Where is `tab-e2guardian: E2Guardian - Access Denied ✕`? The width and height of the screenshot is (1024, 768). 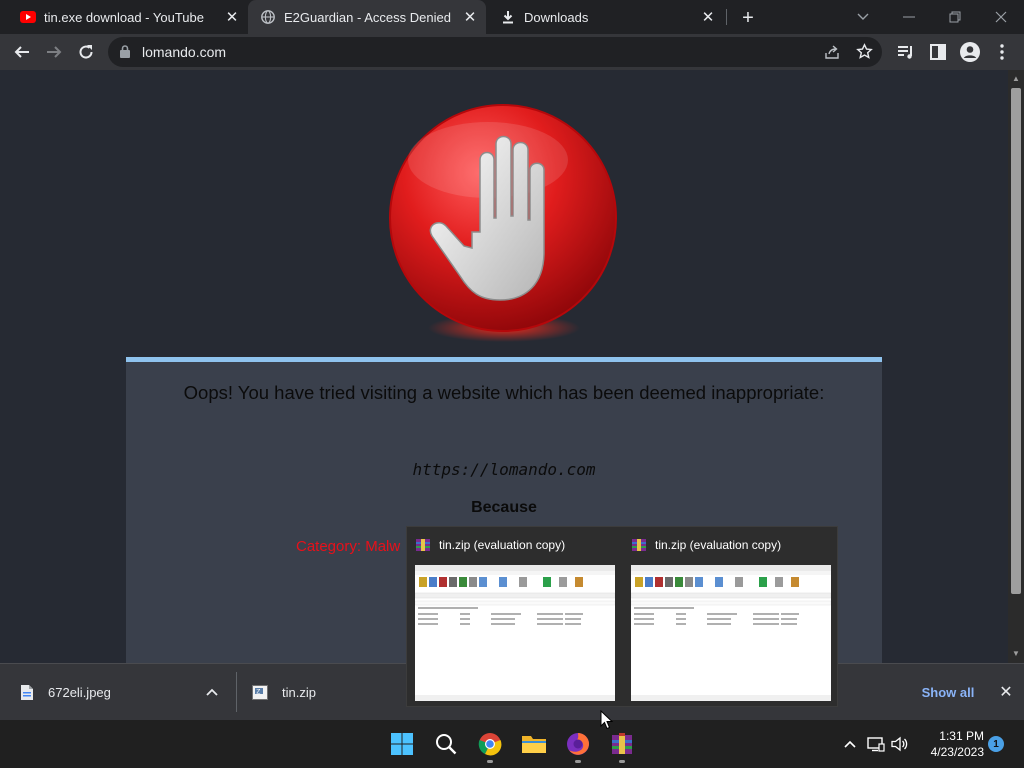
tab-e2guardian: E2Guardian - Access Denied ✕ is located at coordinates (367, 17).